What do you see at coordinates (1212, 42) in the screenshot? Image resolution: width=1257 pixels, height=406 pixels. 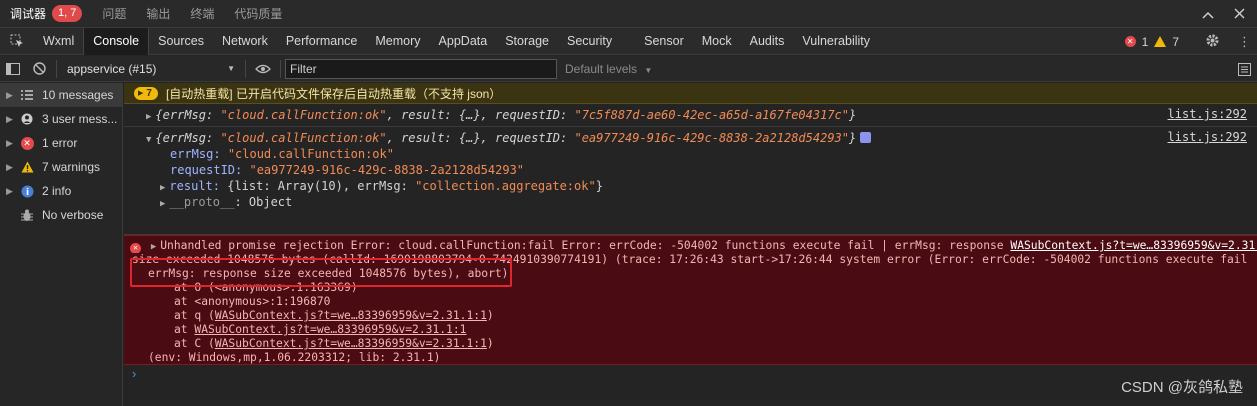 I see `settings-gear-icon` at bounding box center [1212, 42].